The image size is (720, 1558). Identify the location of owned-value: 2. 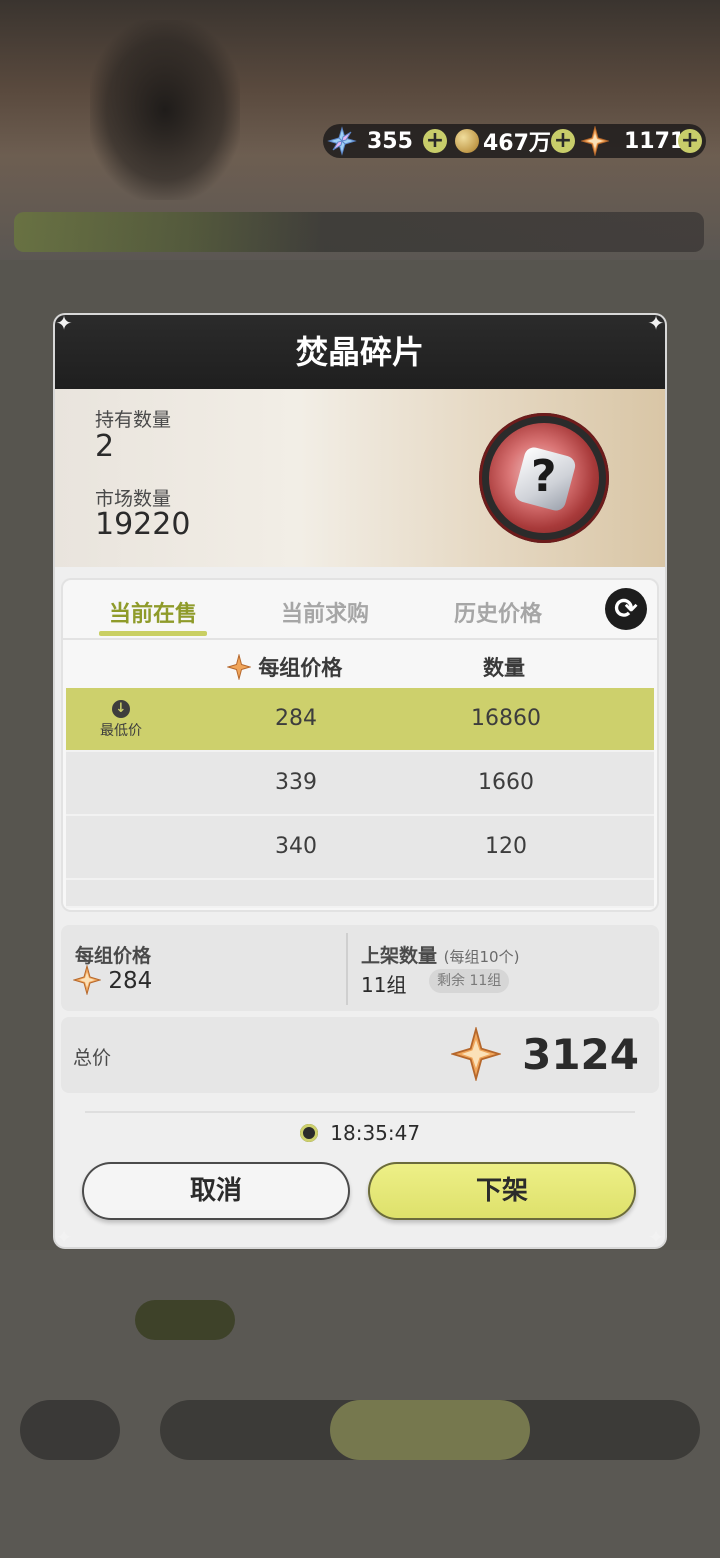
(105, 446).